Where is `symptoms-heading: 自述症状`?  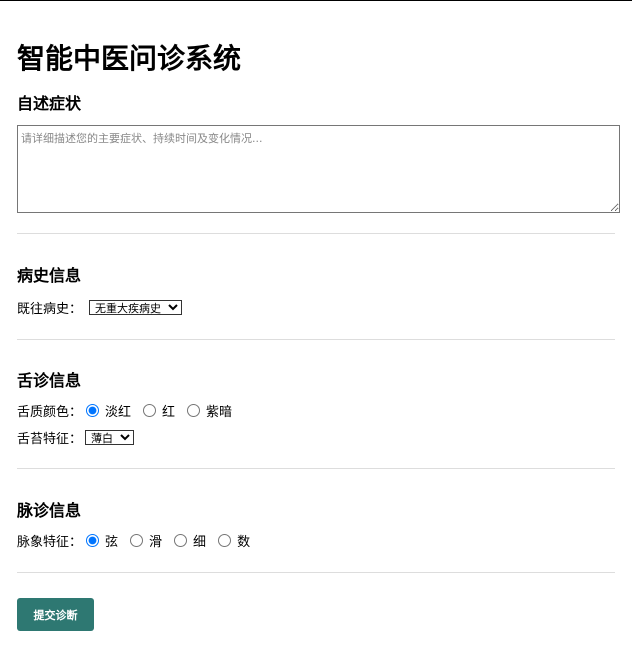 symptoms-heading: 自述症状 is located at coordinates (49, 103).